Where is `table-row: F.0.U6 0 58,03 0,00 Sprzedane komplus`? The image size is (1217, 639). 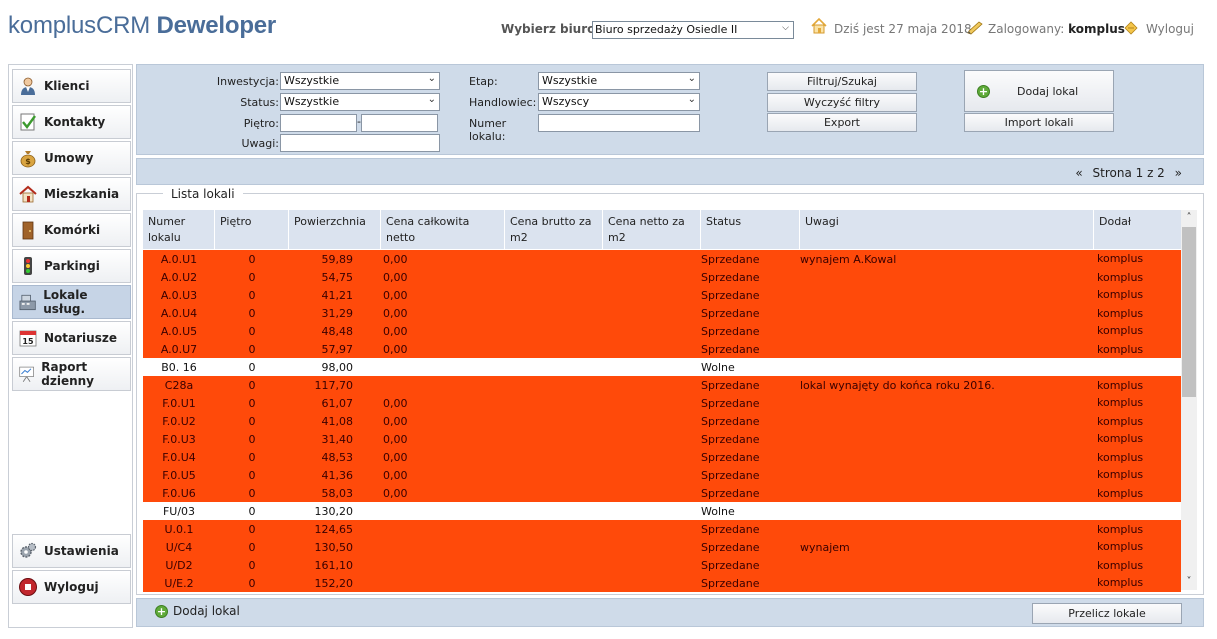 table-row: F.0.U6 0 58,03 0,00 Sprzedane komplus is located at coordinates (662, 493).